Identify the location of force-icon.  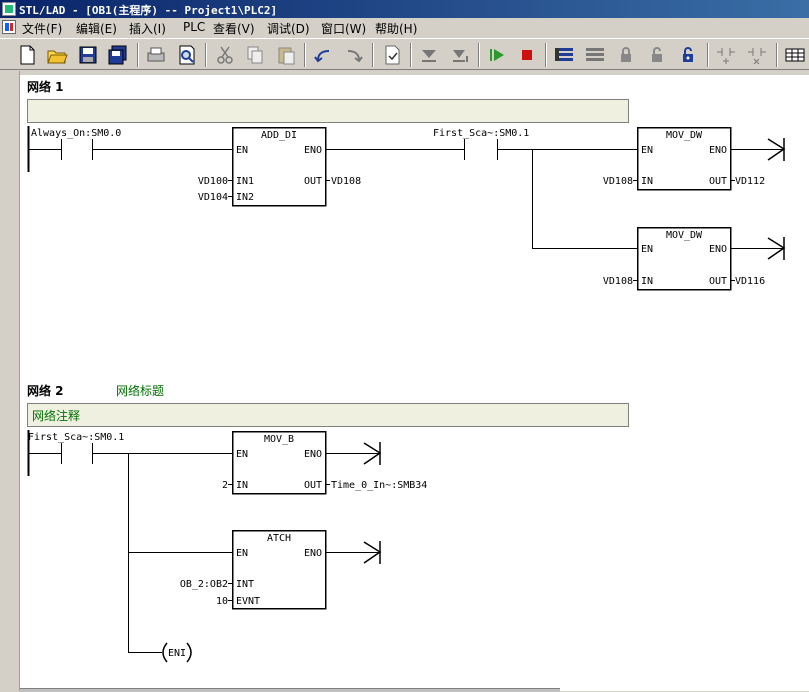
(688, 55).